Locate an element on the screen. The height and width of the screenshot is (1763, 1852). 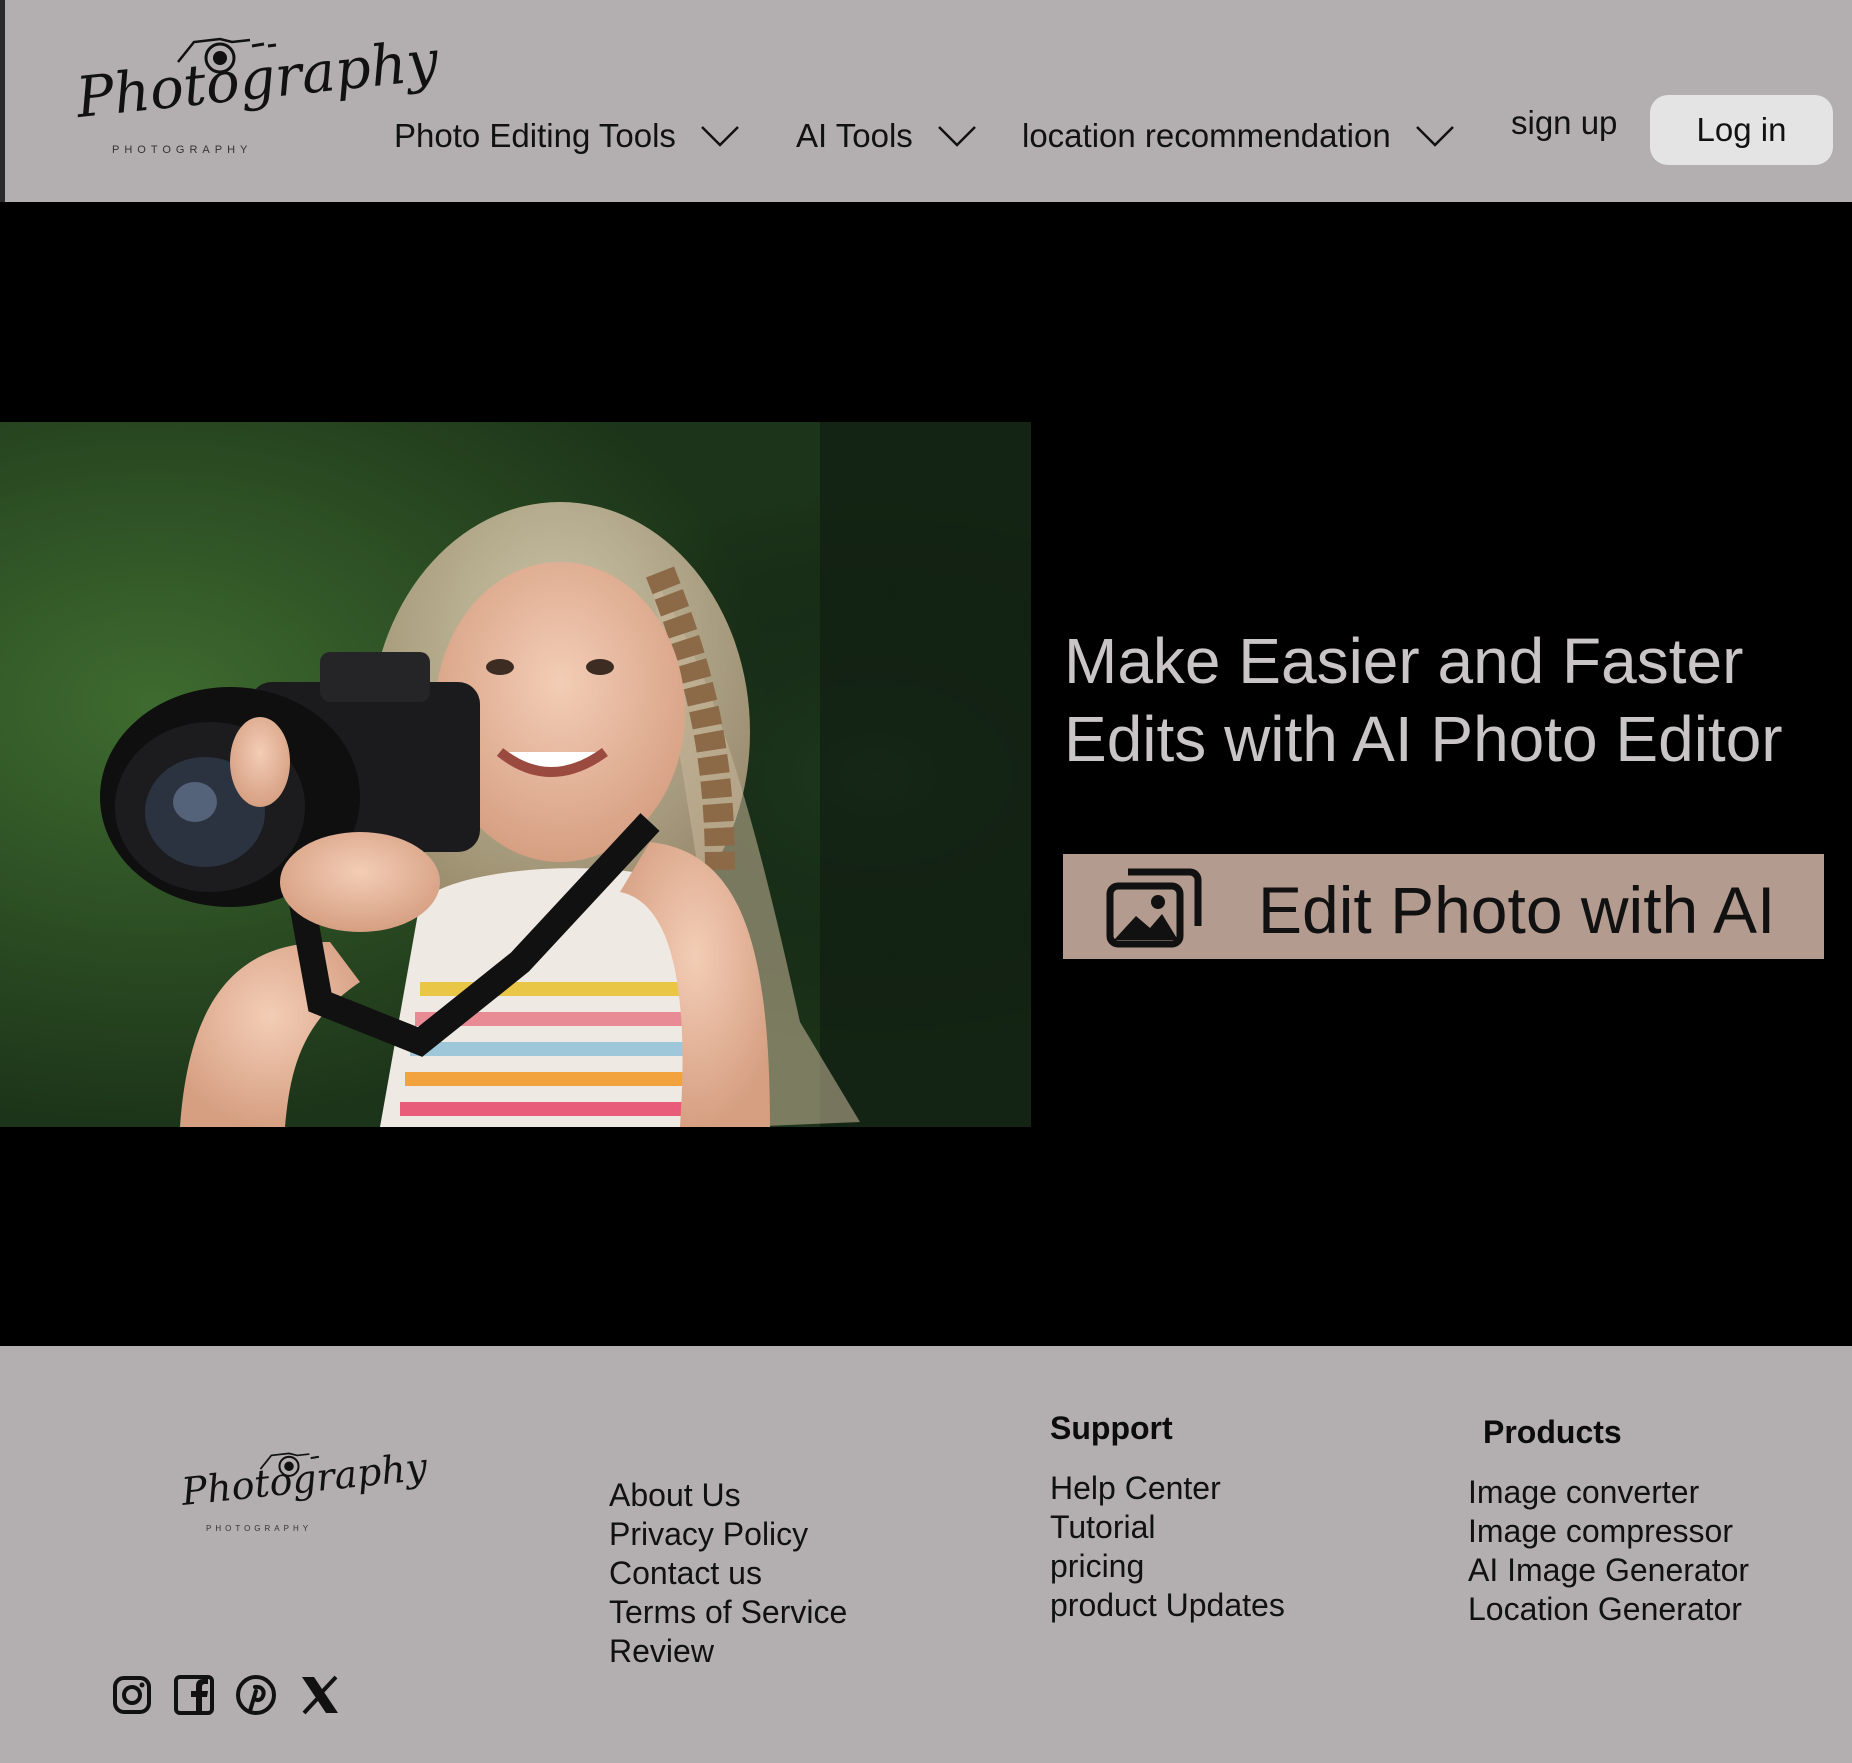
edit-photo-with-ai-button: Edit Photo with AI is located at coordinates (1443, 906).